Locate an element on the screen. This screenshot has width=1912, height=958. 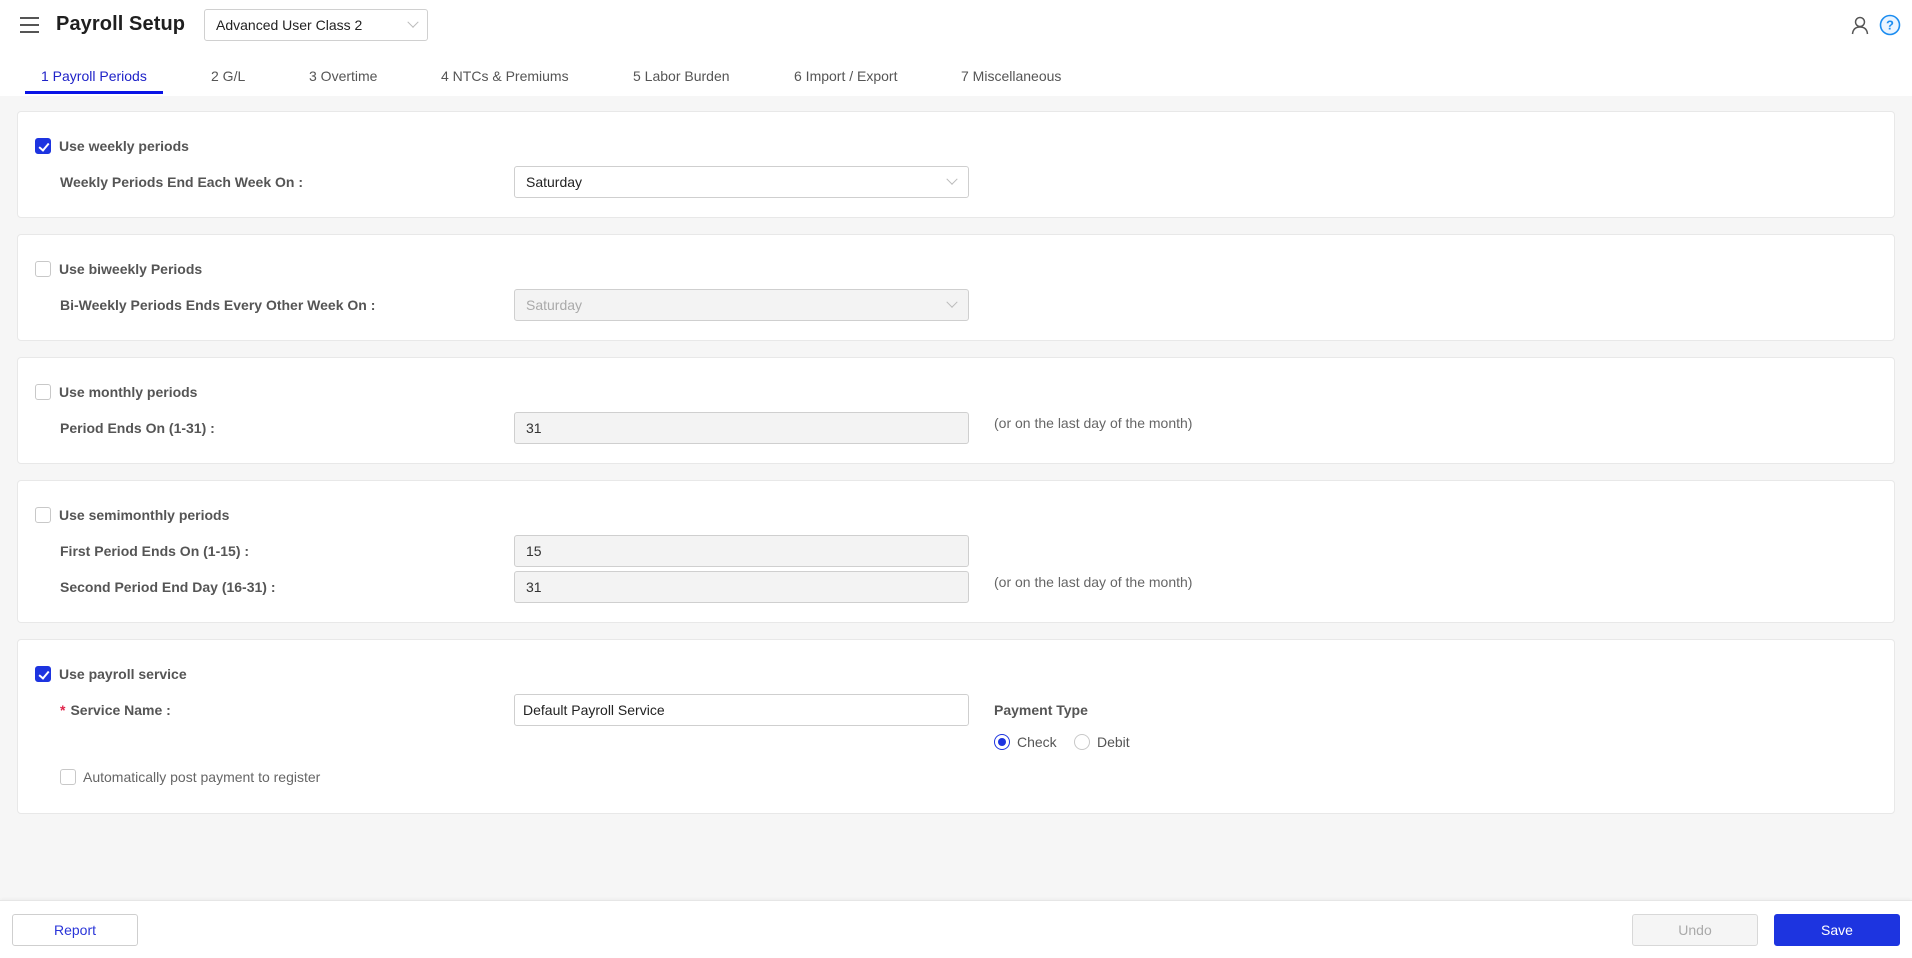
first-period-input: 15 is located at coordinates (741, 551).